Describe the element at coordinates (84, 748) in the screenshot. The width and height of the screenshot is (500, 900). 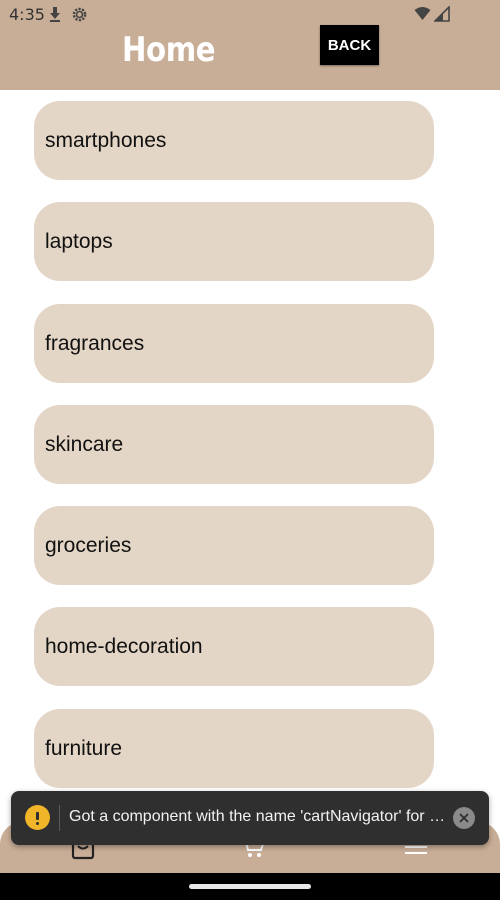
I see `category-label: furniture` at that location.